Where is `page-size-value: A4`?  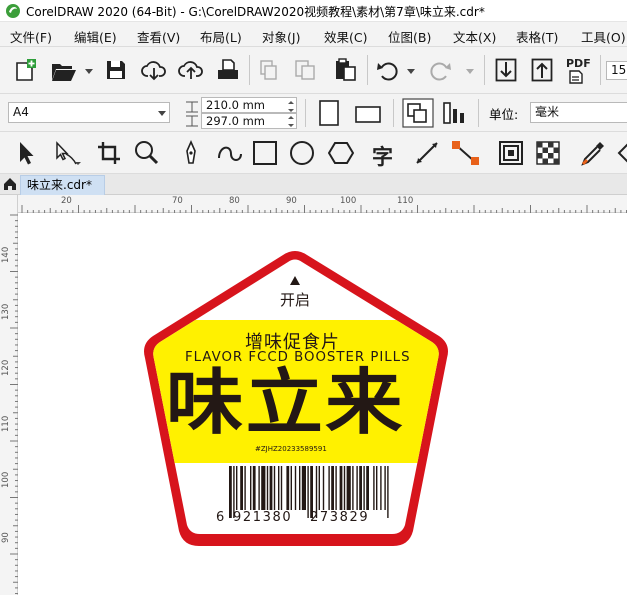 page-size-value: A4 is located at coordinates (21, 112).